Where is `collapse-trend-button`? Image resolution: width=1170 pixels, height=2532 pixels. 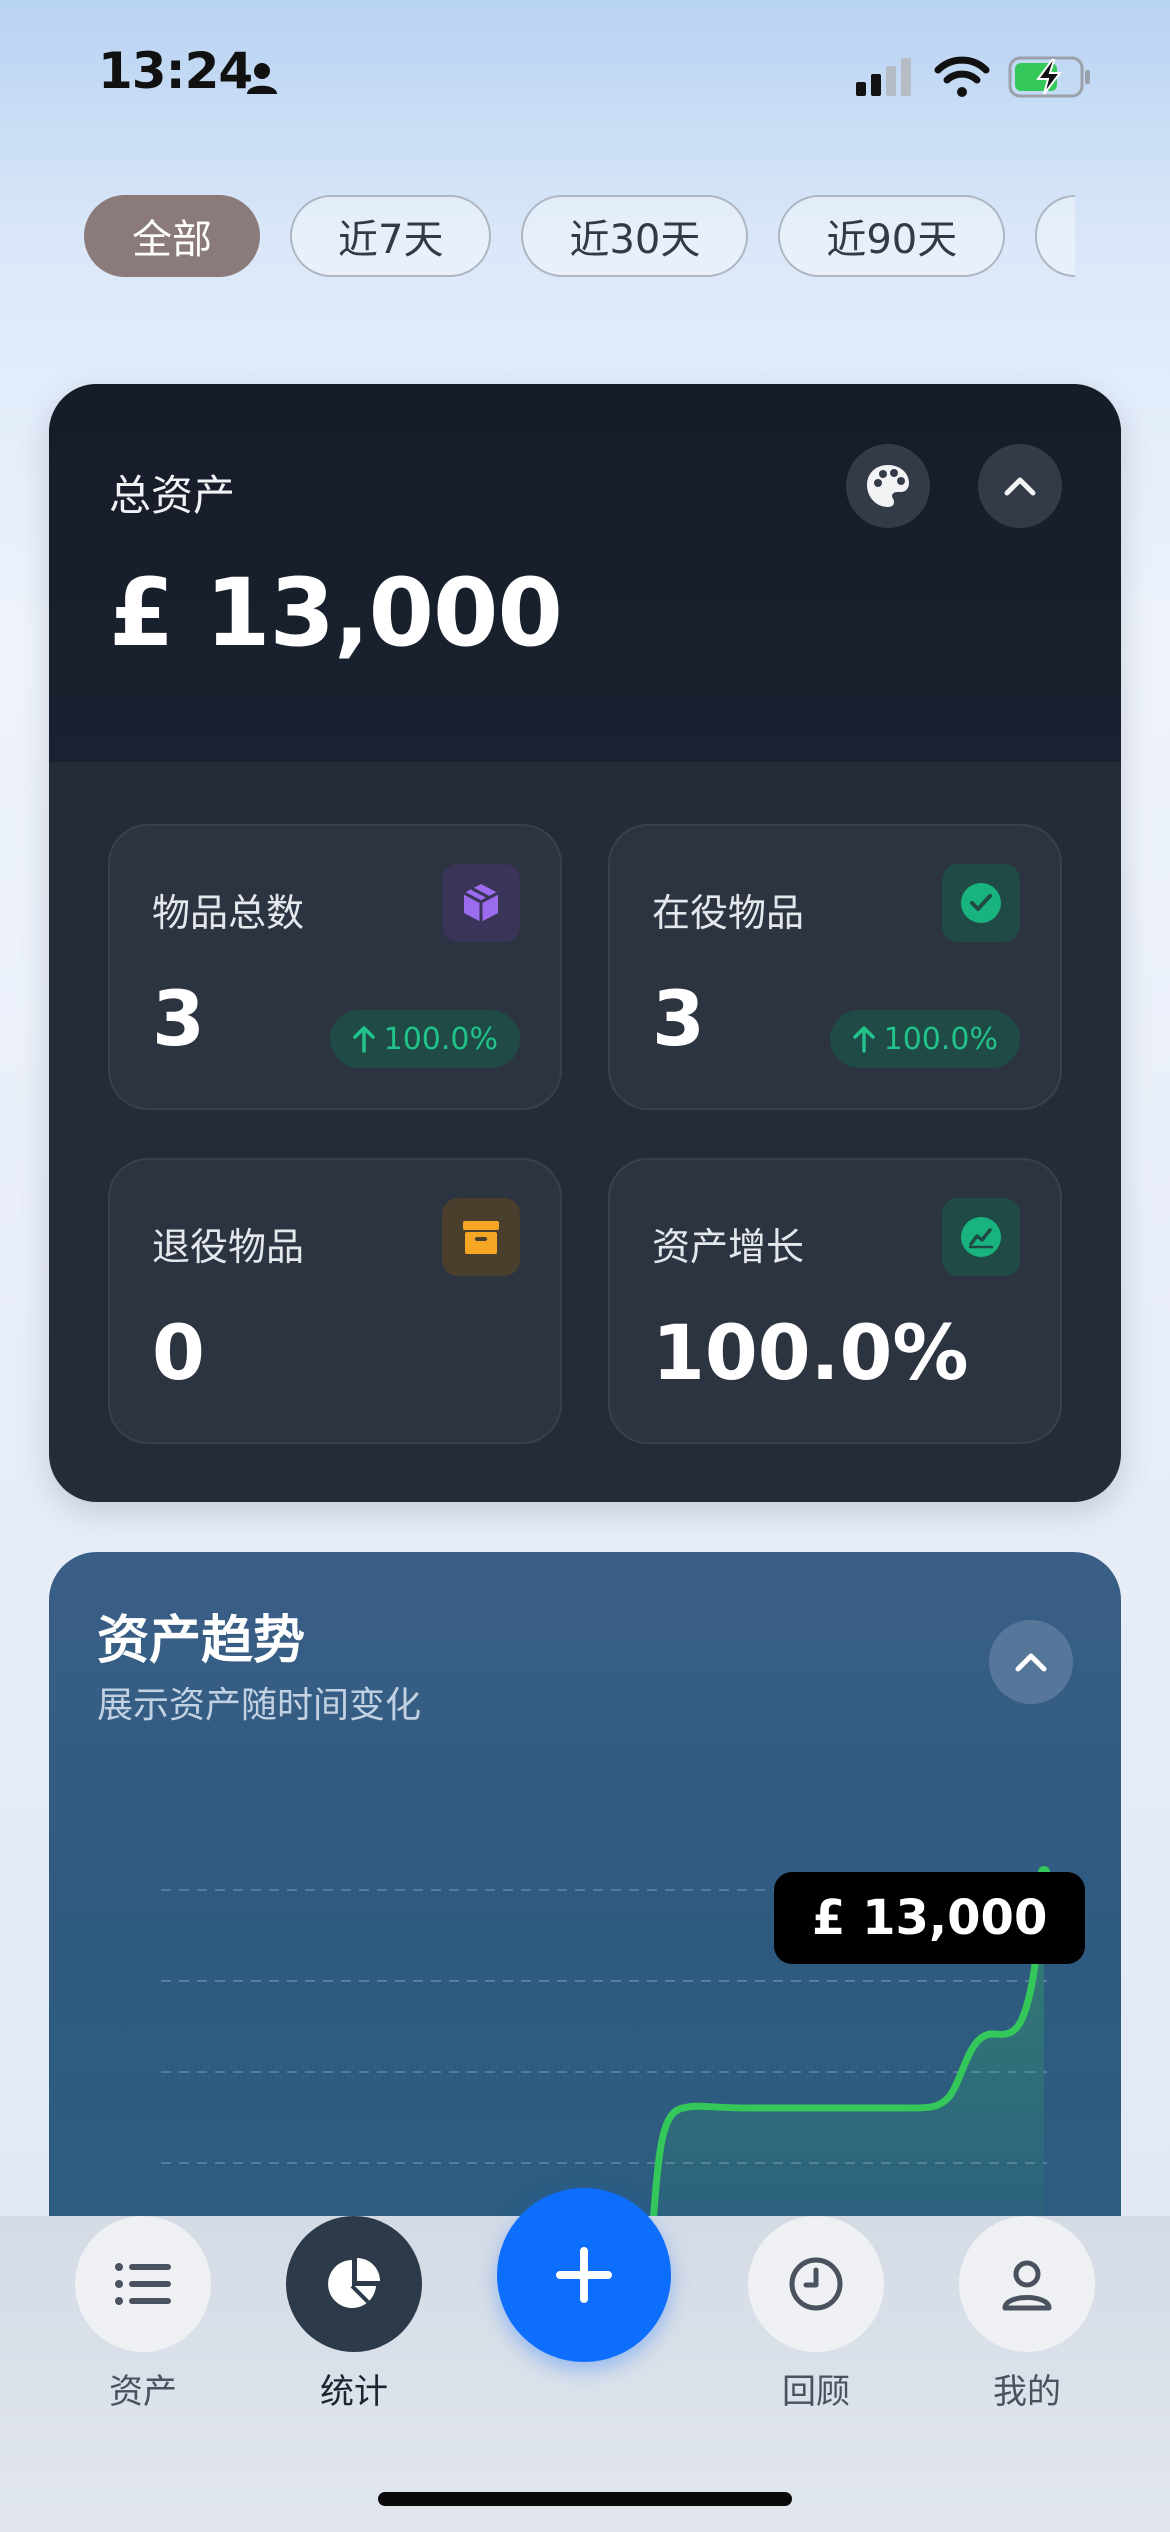 collapse-trend-button is located at coordinates (1031, 1662).